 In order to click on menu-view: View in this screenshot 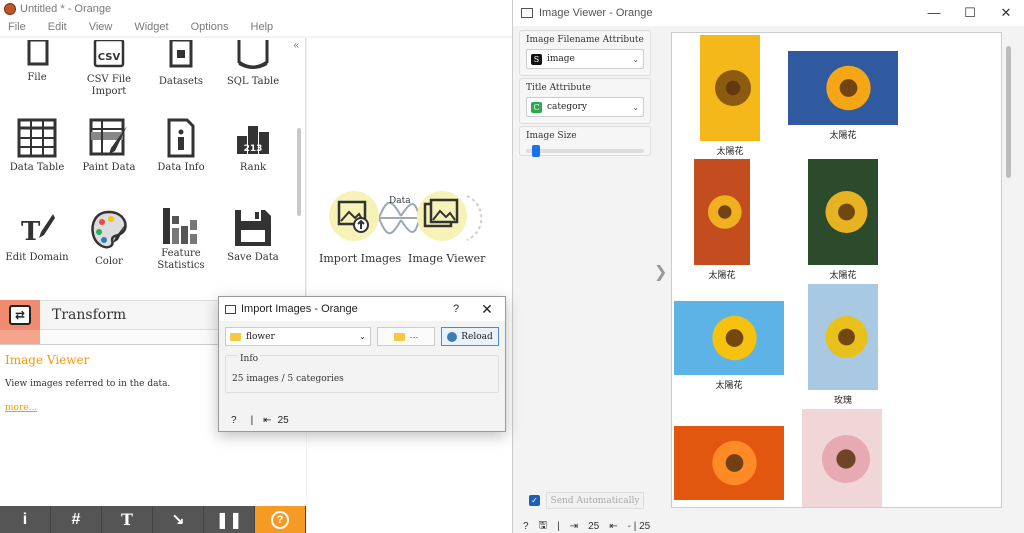, I will do `click(101, 27)`.